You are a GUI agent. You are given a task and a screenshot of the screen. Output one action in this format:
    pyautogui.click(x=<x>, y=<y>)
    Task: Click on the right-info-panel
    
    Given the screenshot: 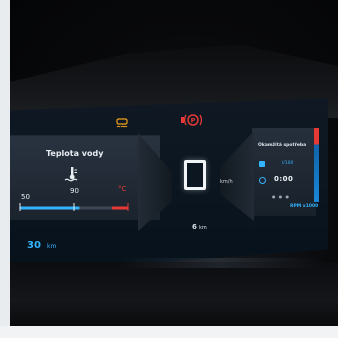 What is the action you would take?
    pyautogui.click(x=284, y=172)
    